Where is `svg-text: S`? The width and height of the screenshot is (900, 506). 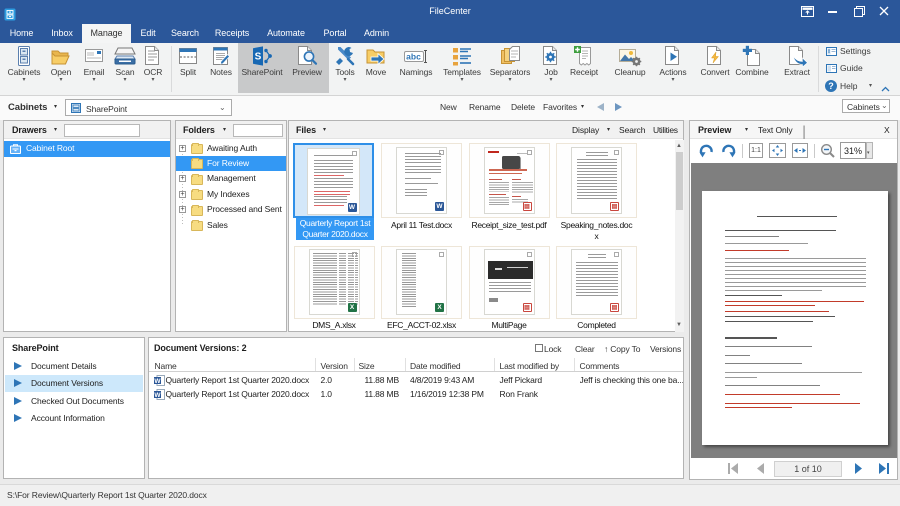 svg-text: S is located at coordinates (258, 57).